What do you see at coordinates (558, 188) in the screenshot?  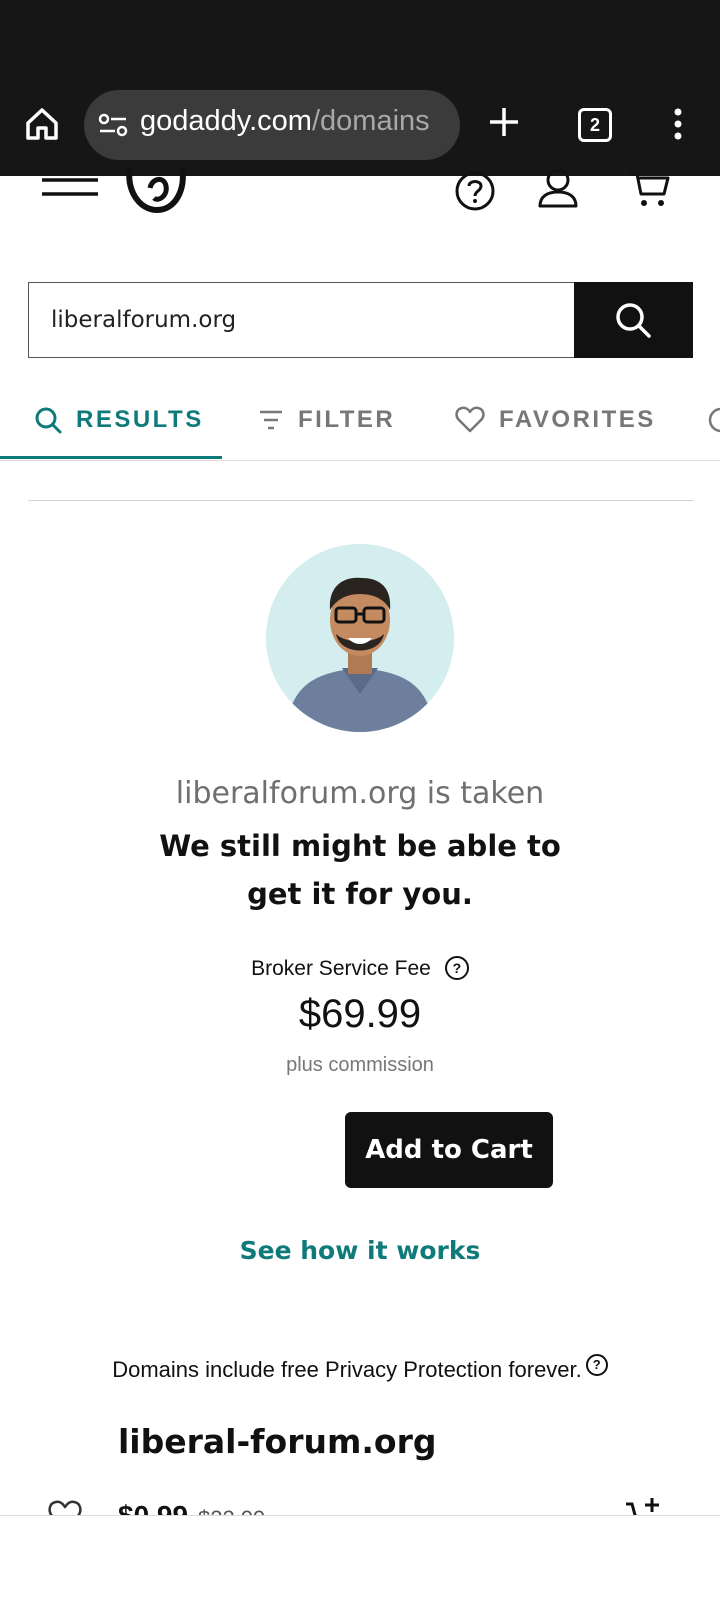 I see `account-icon` at bounding box center [558, 188].